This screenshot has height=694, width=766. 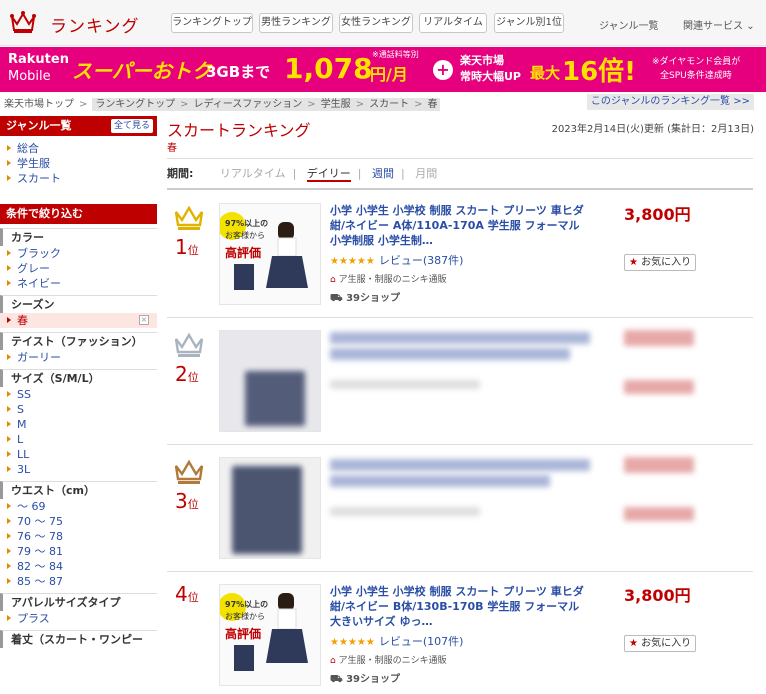 What do you see at coordinates (189, 217) in the screenshot?
I see `gold-crown-icon` at bounding box center [189, 217].